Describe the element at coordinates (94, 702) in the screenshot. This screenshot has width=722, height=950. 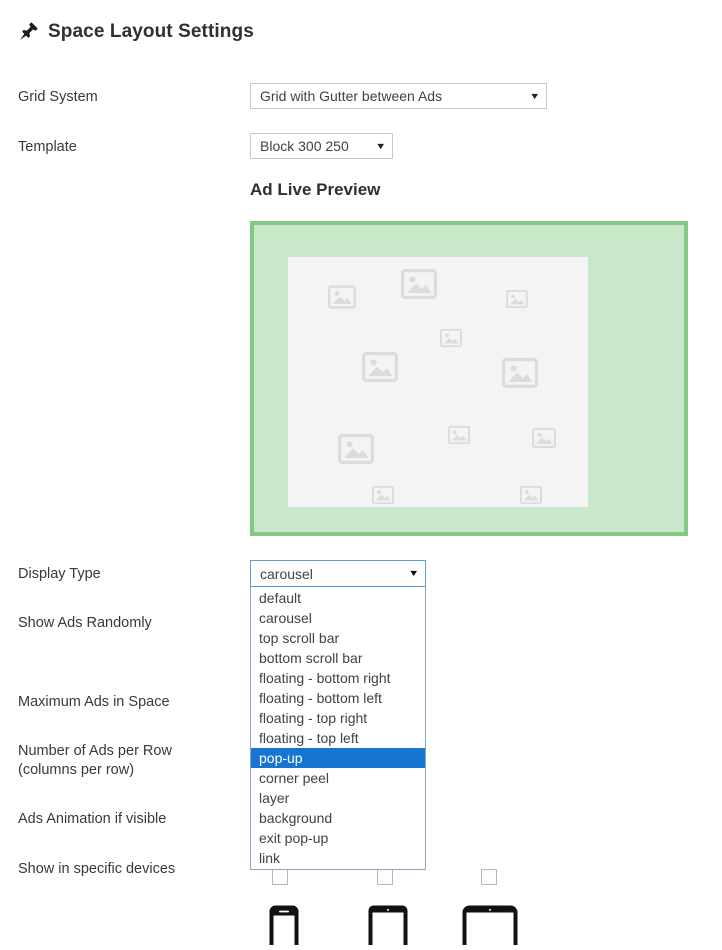
I see `label-maximum-ads-in-space: Maximum Ads in Space` at that location.